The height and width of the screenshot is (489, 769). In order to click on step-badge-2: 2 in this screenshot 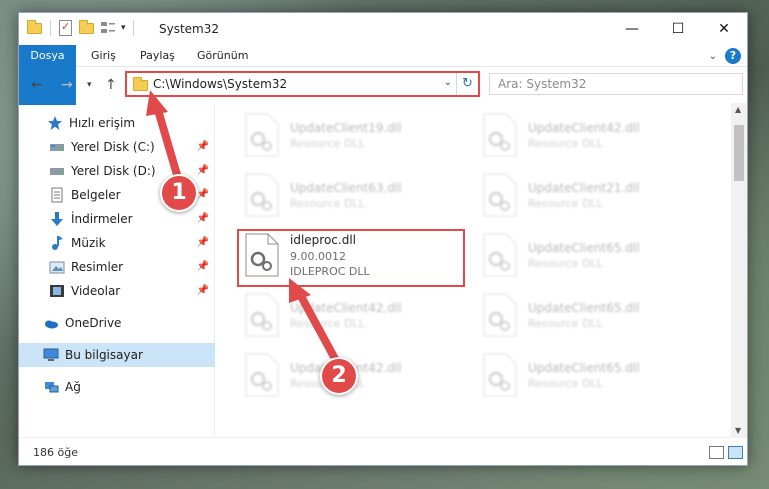, I will do `click(339, 376)`.